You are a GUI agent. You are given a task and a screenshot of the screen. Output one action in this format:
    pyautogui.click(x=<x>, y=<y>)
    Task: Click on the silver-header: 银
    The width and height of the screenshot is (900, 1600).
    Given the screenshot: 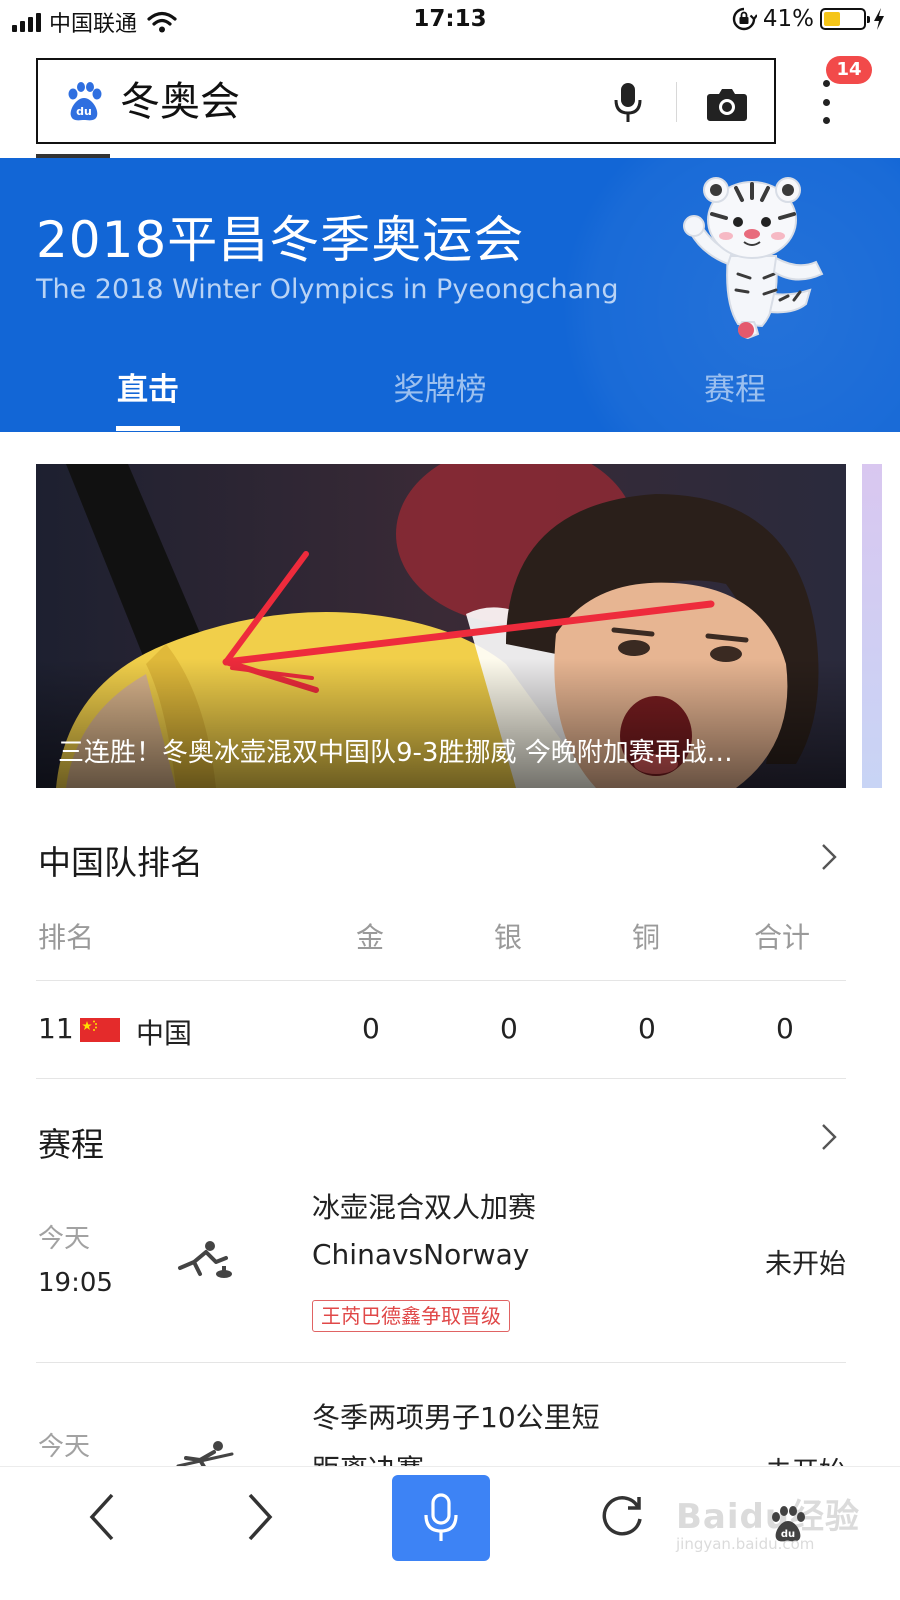 What is the action you would take?
    pyautogui.click(x=508, y=937)
    